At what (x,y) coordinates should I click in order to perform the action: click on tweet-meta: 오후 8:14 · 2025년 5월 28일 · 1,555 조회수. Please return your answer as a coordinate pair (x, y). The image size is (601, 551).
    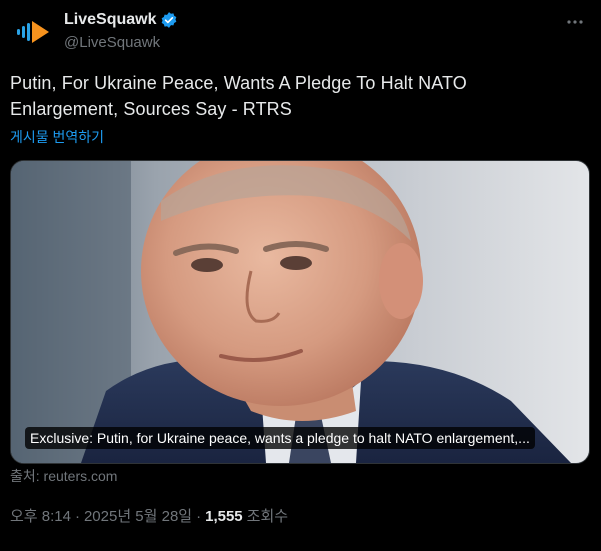
    Looking at the image, I should click on (149, 517).